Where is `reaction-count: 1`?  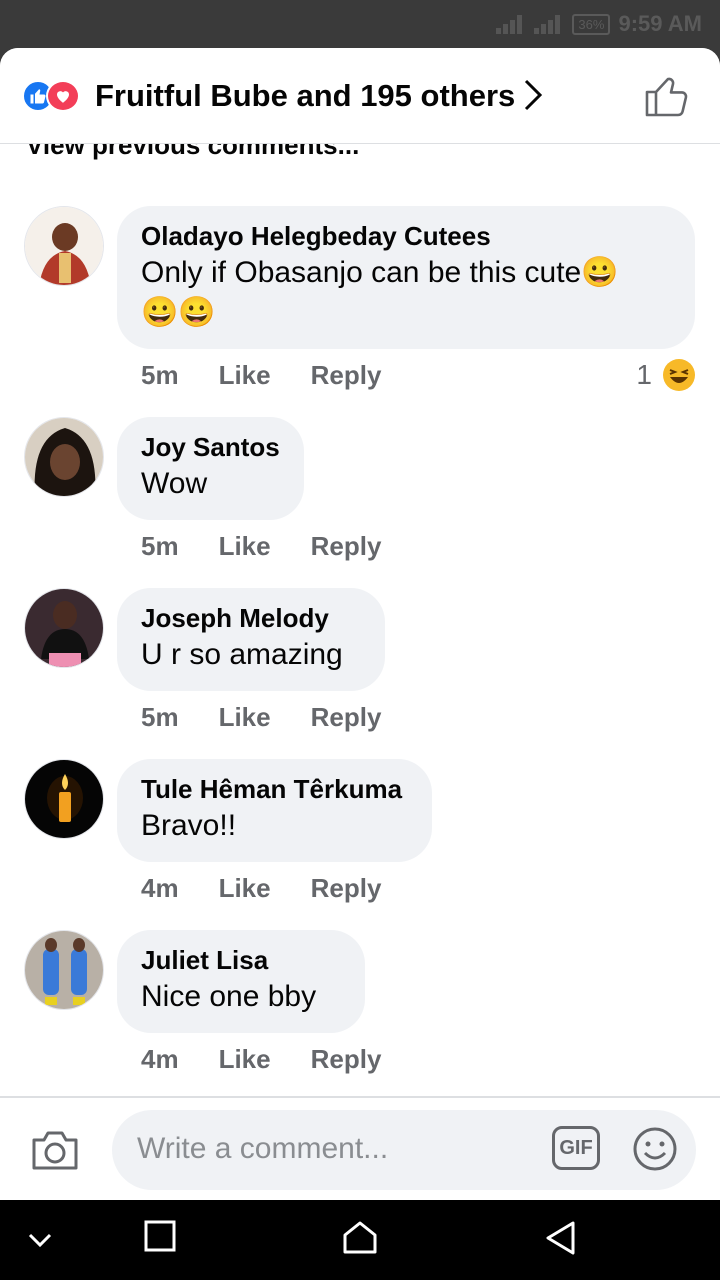
reaction-count: 1 is located at coordinates (666, 375).